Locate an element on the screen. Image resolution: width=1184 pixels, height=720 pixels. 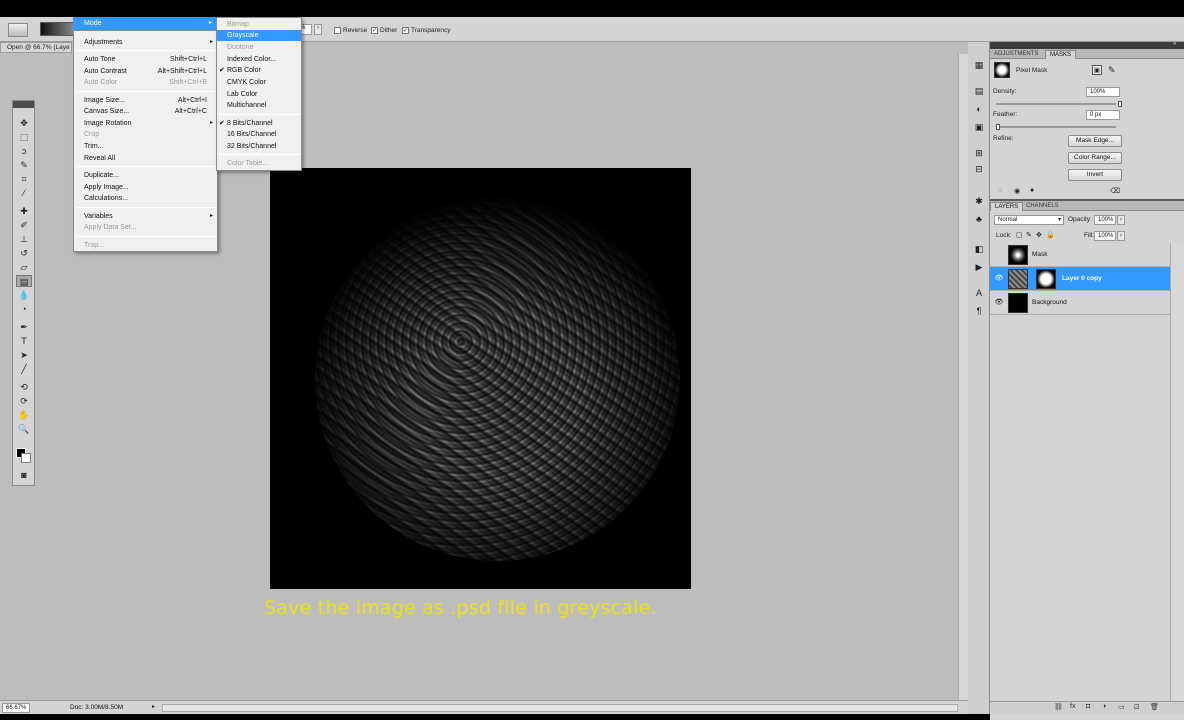
3d-rotate-tool-icon: ⟲ is located at coordinates (24, 387).